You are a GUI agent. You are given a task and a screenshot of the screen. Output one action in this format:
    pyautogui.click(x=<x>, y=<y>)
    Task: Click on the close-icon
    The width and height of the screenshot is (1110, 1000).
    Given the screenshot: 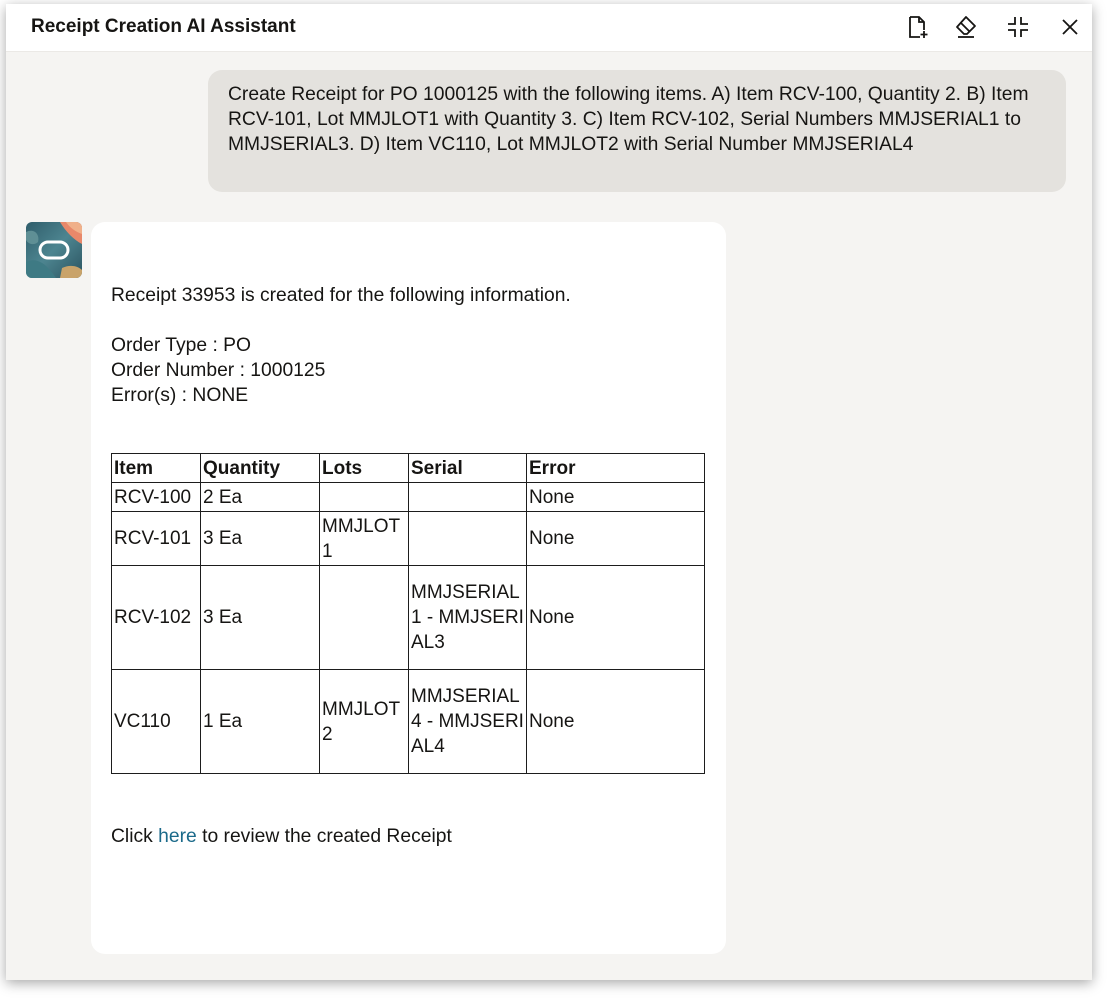 What is the action you would take?
    pyautogui.click(x=1070, y=27)
    